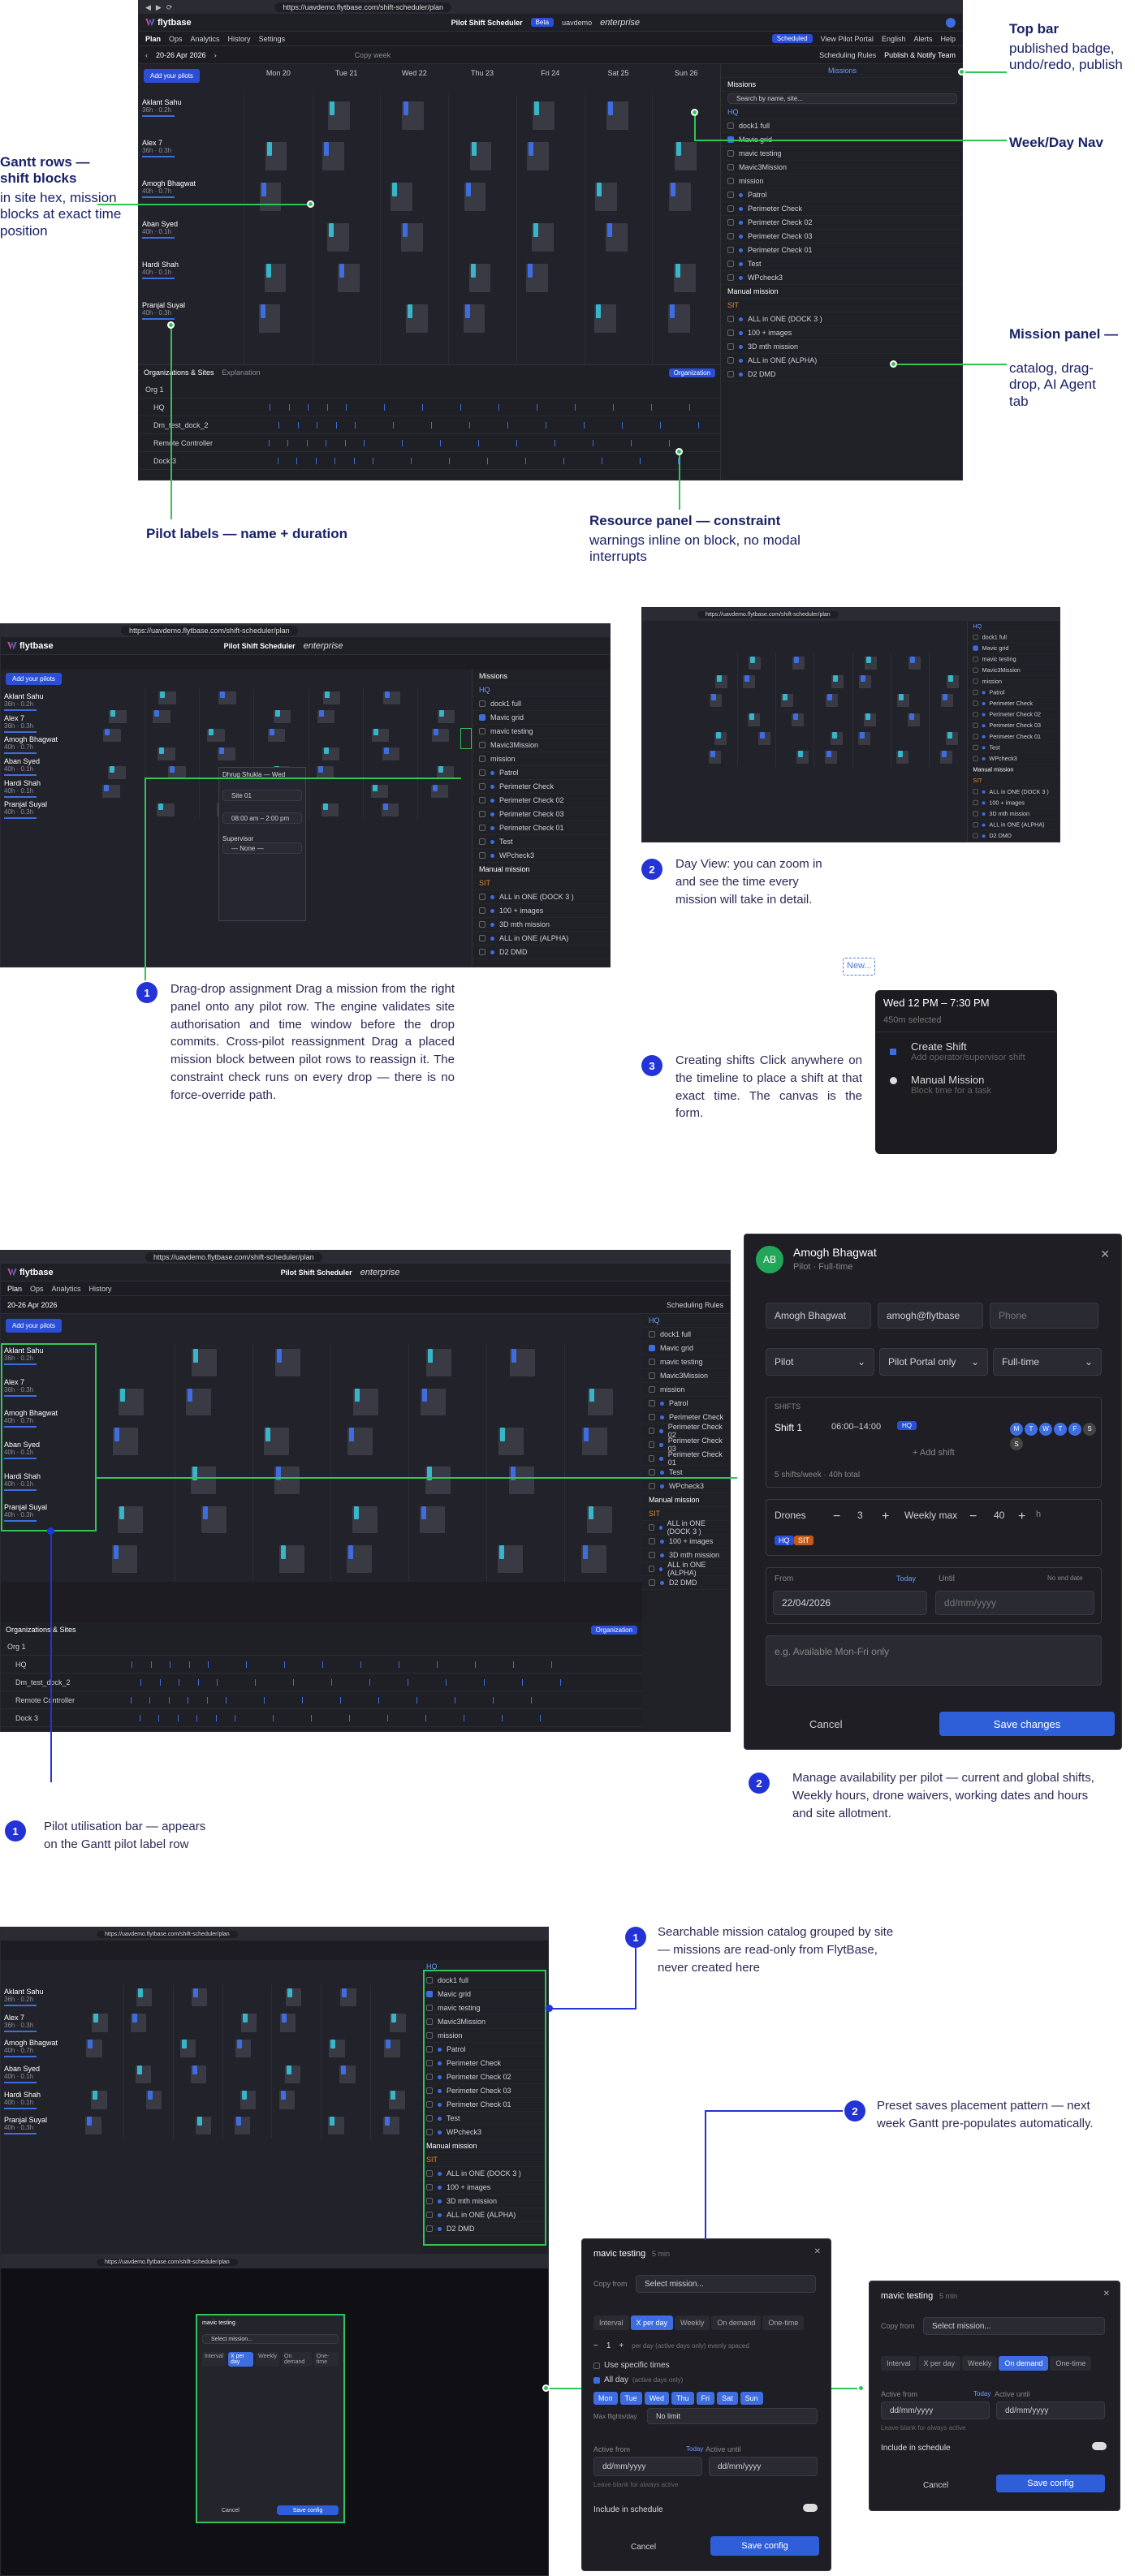 This screenshot has width=1135, height=2576. I want to click on frequency-tab: On demand, so click(297, 2360).